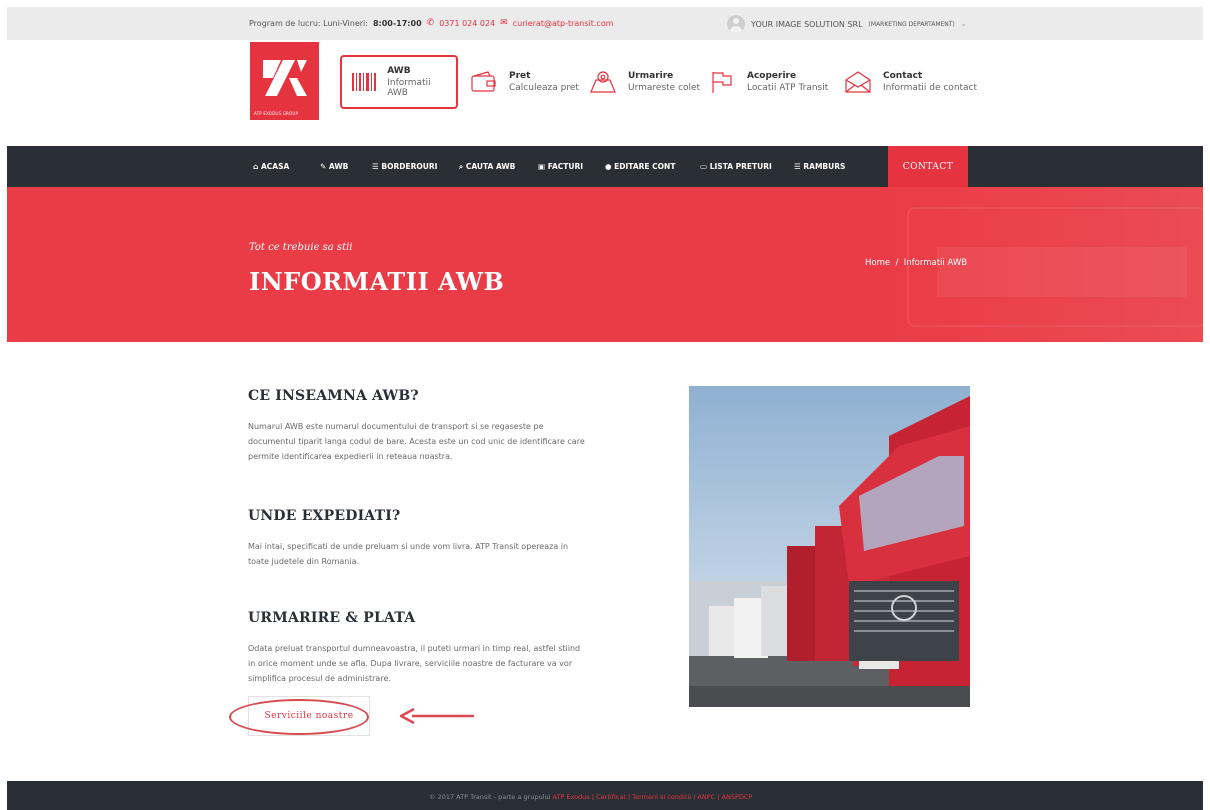  I want to click on section-title-awb: CE INSEAMNA AWB?, so click(333, 396).